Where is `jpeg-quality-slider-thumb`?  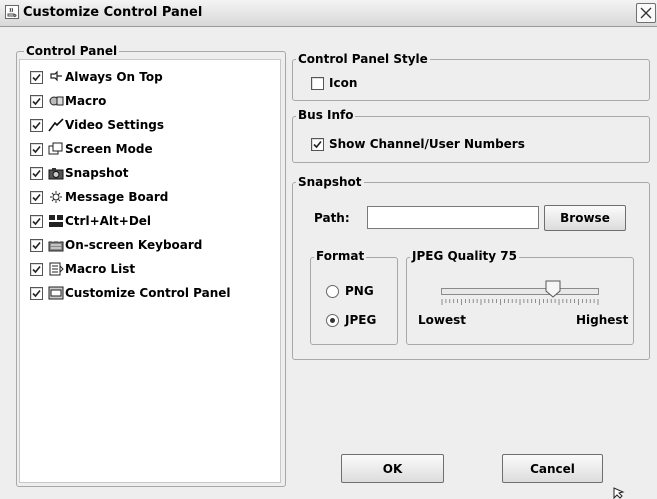
jpeg-quality-slider-thumb is located at coordinates (553, 289).